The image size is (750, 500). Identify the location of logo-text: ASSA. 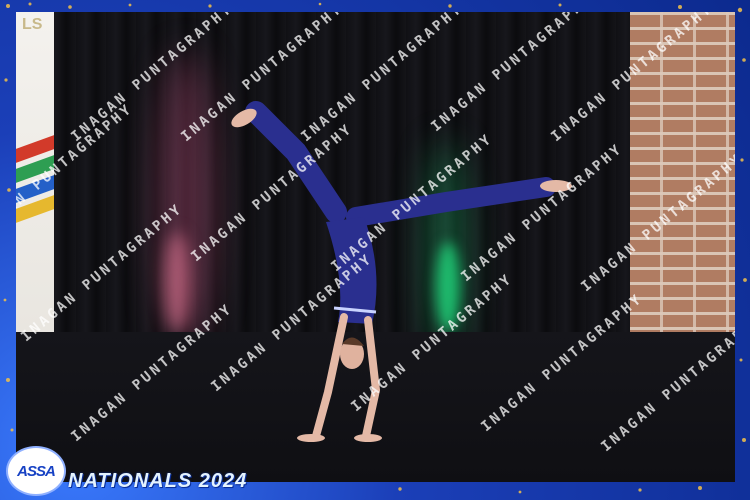
(36, 471).